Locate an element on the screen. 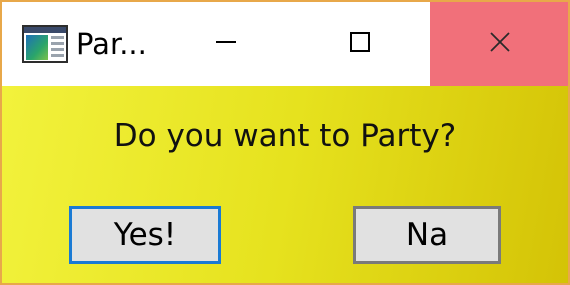 This screenshot has width=570, height=285. minimize-button is located at coordinates (226, 44).